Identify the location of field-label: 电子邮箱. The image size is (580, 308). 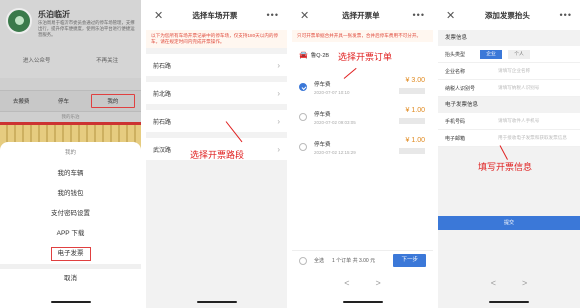
(455, 138).